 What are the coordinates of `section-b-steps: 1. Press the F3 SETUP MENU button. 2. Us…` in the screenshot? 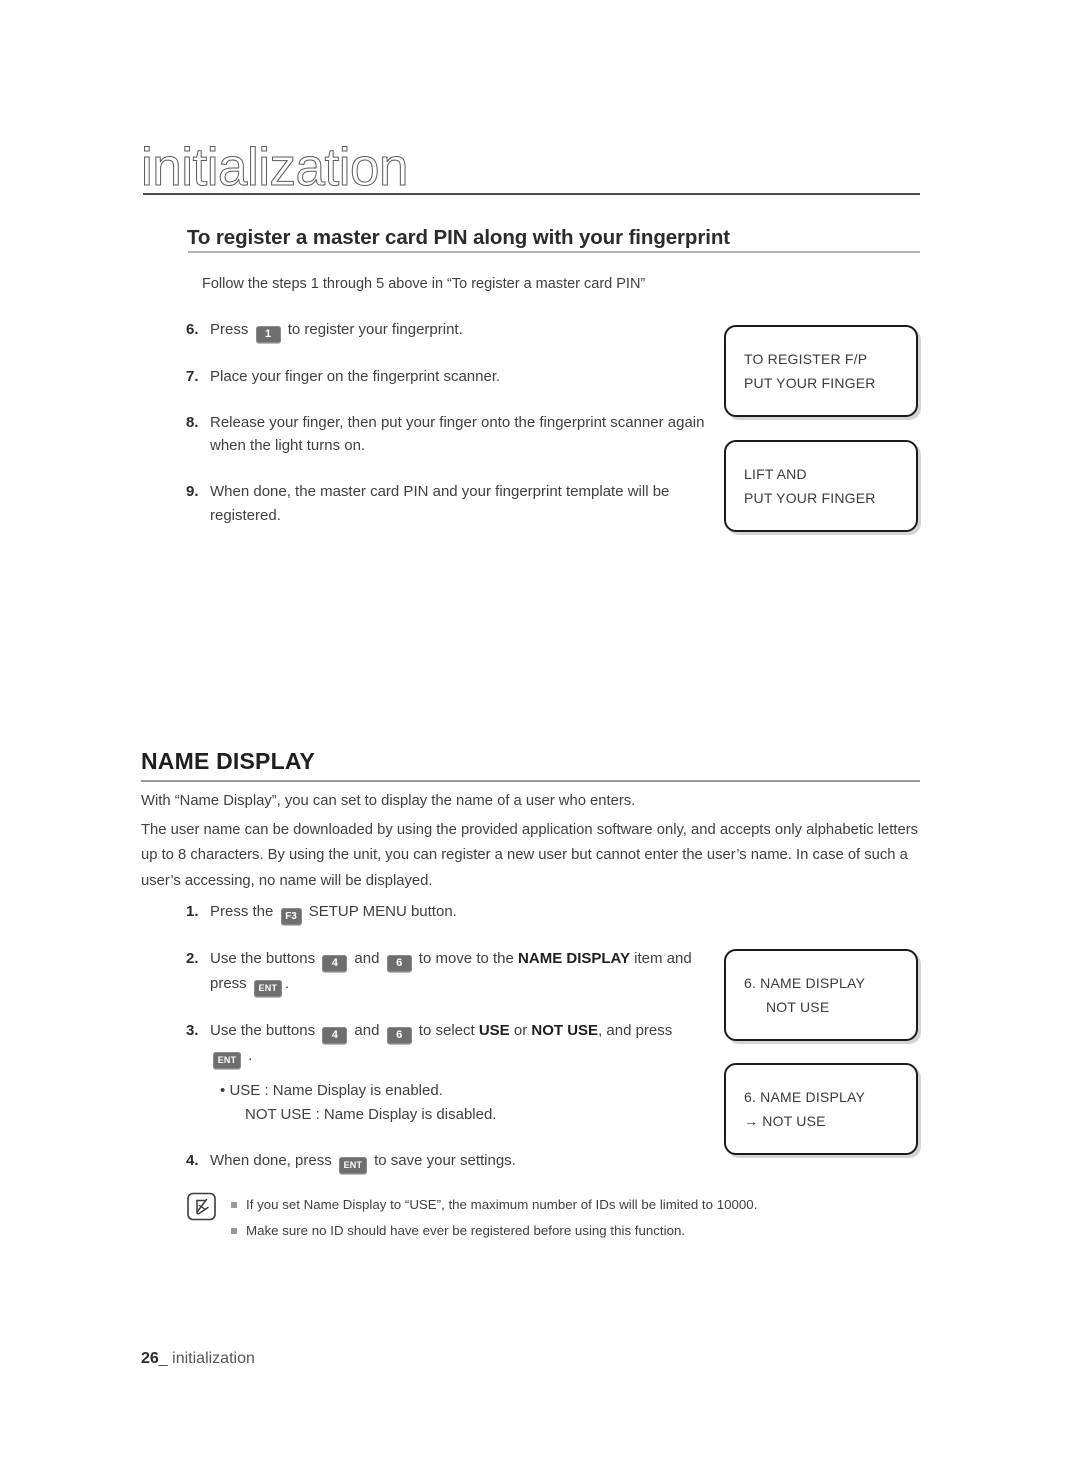 It's located at (446, 1048).